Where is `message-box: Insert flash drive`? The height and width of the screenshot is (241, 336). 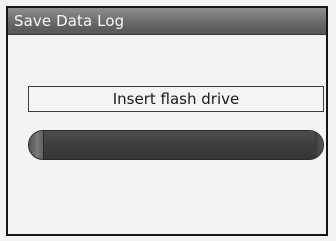 message-box: Insert flash drive is located at coordinates (176, 99).